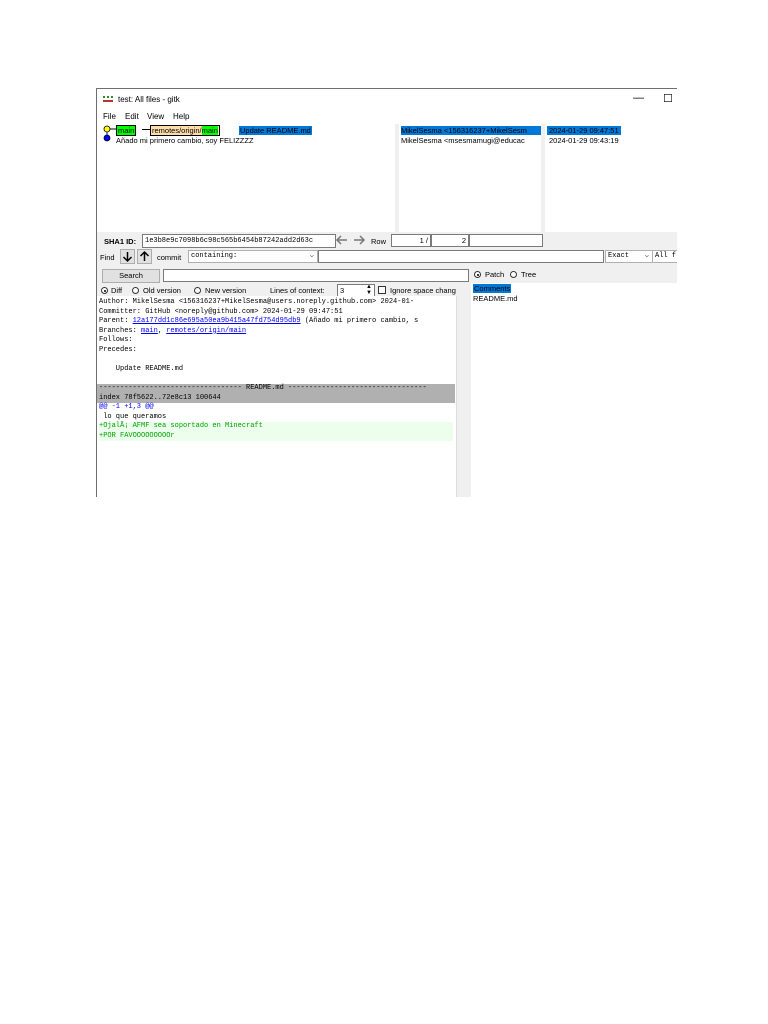  Describe the element at coordinates (217, 321) in the screenshot. I see `parent-sha-link: 12a177dd1c86e695a50ea9b415a47fd754d95db9` at that location.